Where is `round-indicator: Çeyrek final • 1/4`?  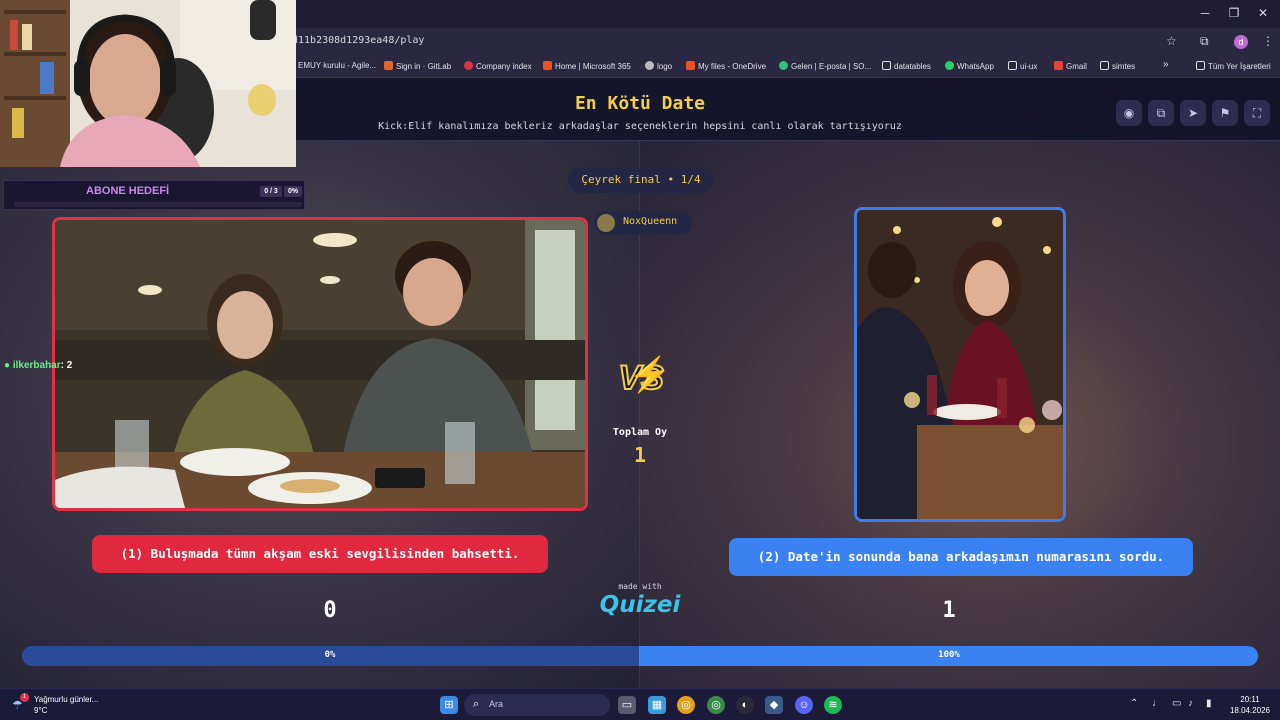
round-indicator: Çeyrek final • 1/4 is located at coordinates (641, 180).